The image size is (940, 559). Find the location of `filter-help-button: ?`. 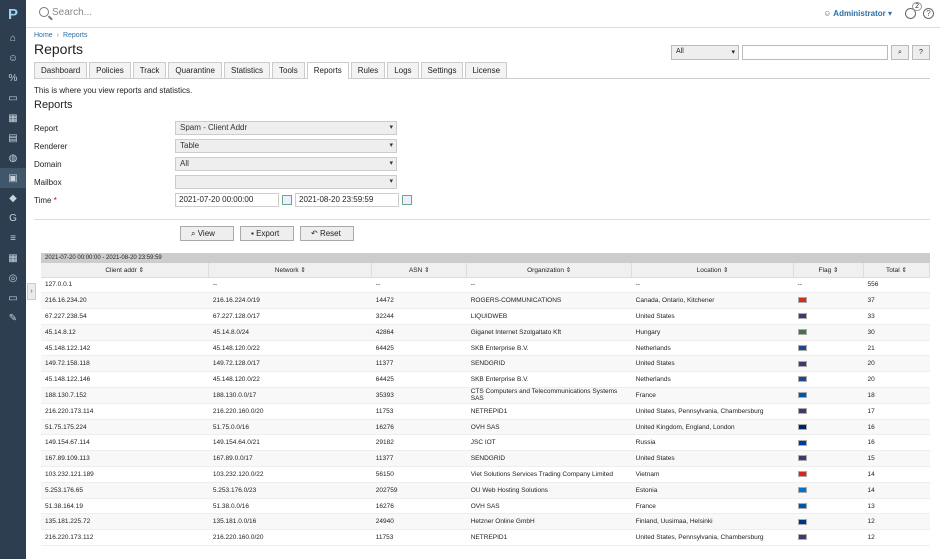

filter-help-button: ? is located at coordinates (921, 52).